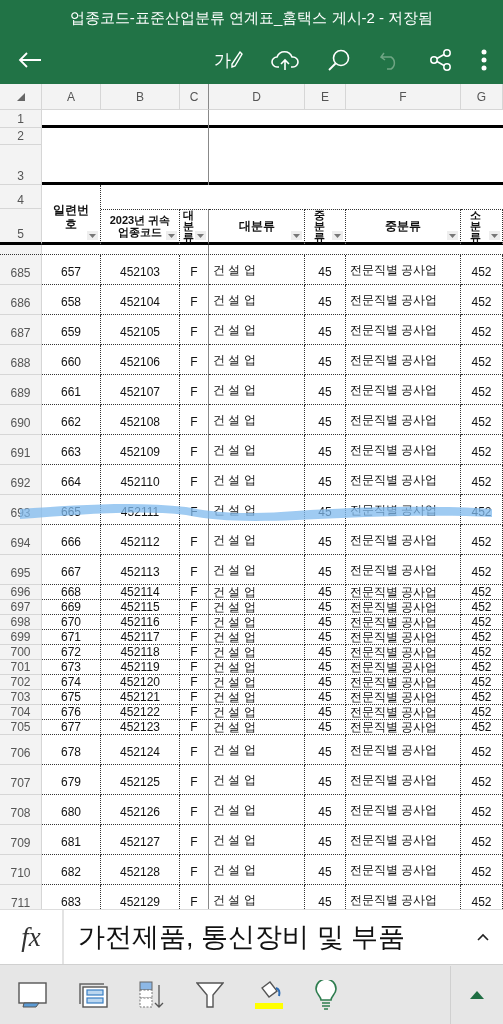  I want to click on row-number: 708, so click(21, 810).